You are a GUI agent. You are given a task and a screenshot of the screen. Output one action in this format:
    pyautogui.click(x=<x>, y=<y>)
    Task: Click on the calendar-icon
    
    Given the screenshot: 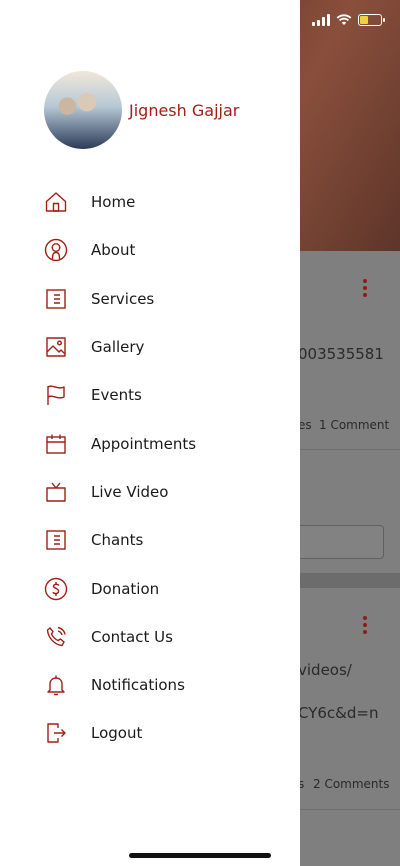 What is the action you would take?
    pyautogui.click(x=56, y=444)
    